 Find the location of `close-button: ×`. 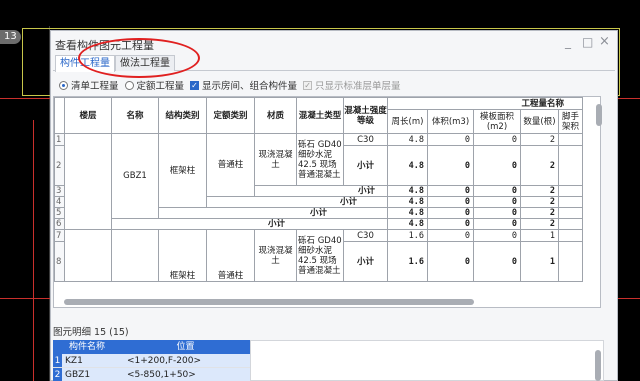

close-button: × is located at coordinates (604, 41).